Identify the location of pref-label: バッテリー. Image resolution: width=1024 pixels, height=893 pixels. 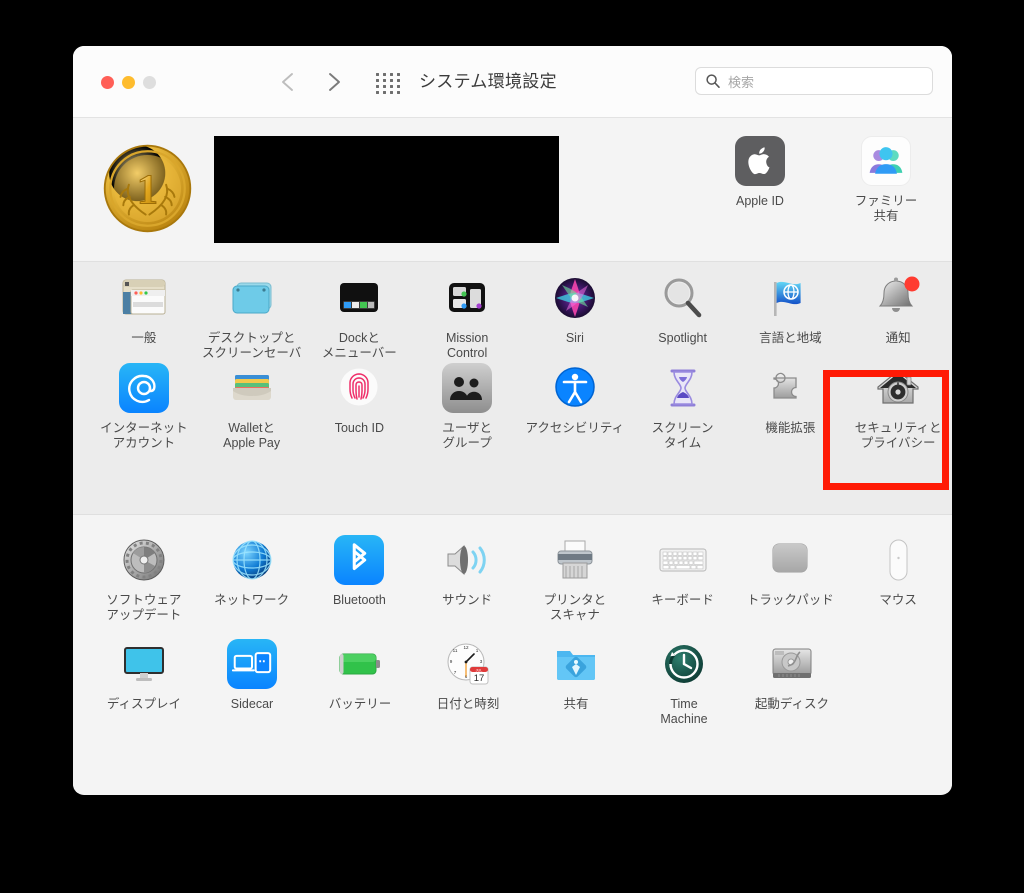
(360, 704).